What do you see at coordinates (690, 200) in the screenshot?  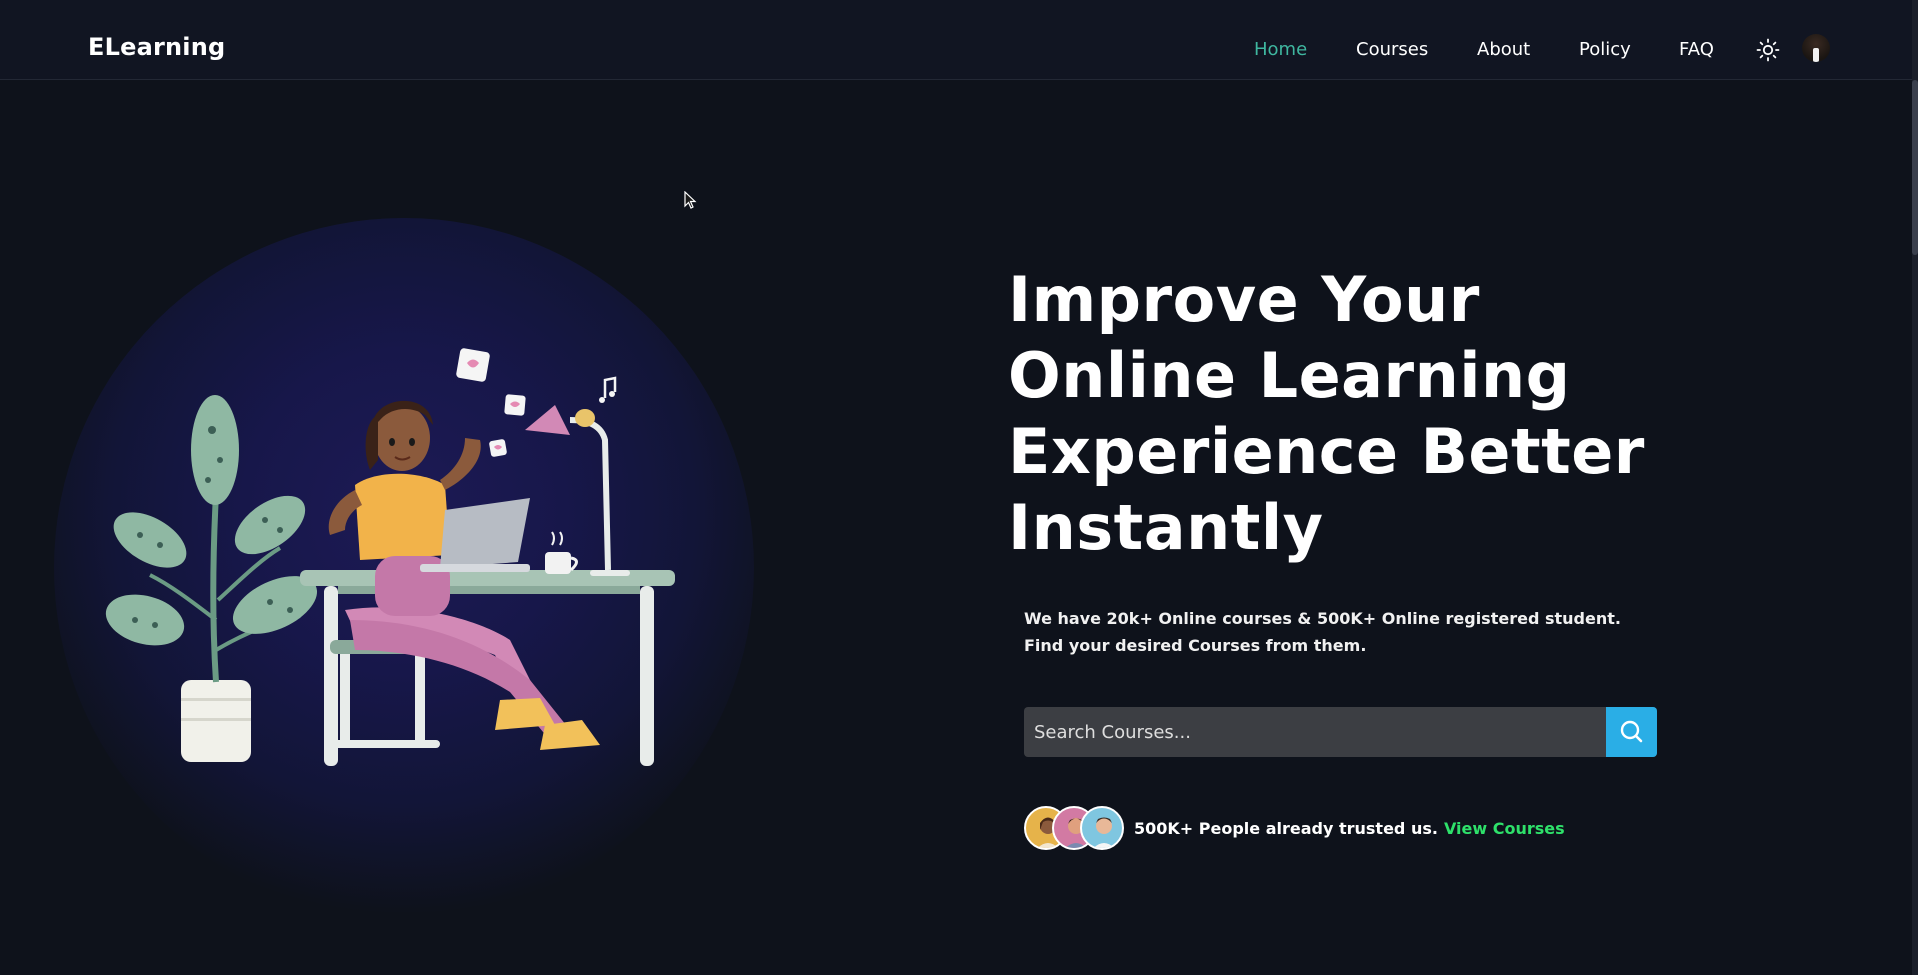 I see `mouse-cursor-icon` at bounding box center [690, 200].